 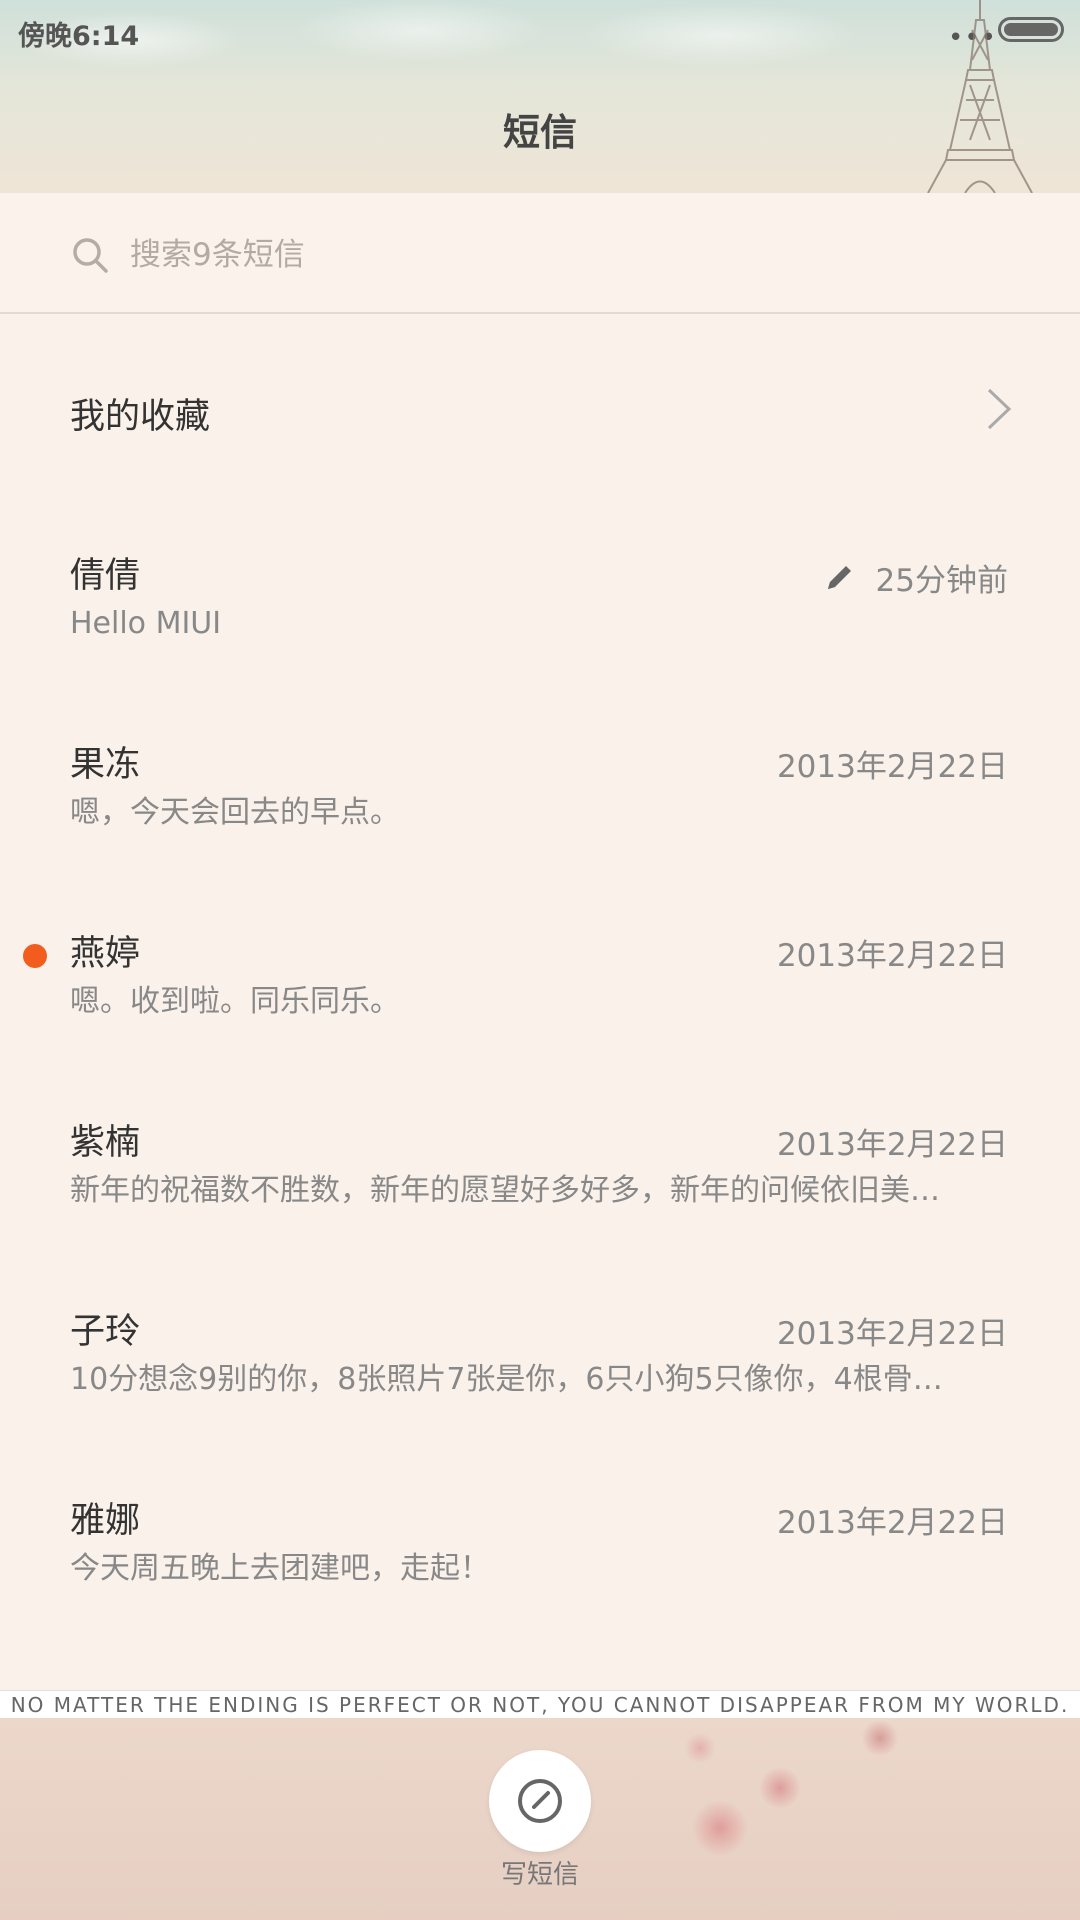 What do you see at coordinates (999, 409) in the screenshot?
I see `chevron-right-icon` at bounding box center [999, 409].